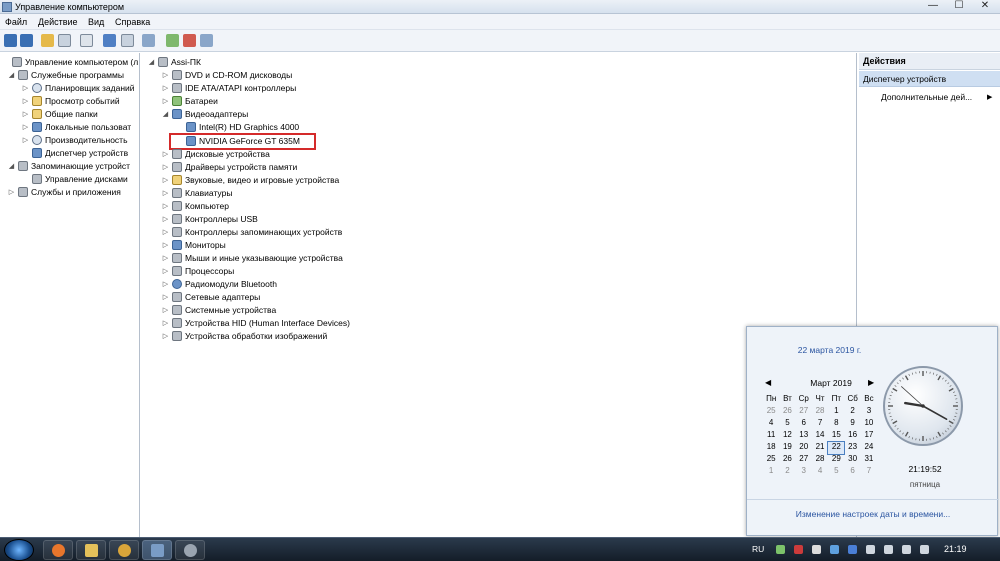 This screenshot has width=1000, height=561. Describe the element at coordinates (906, 549) in the screenshot. I see `tray-power-icon` at that location.